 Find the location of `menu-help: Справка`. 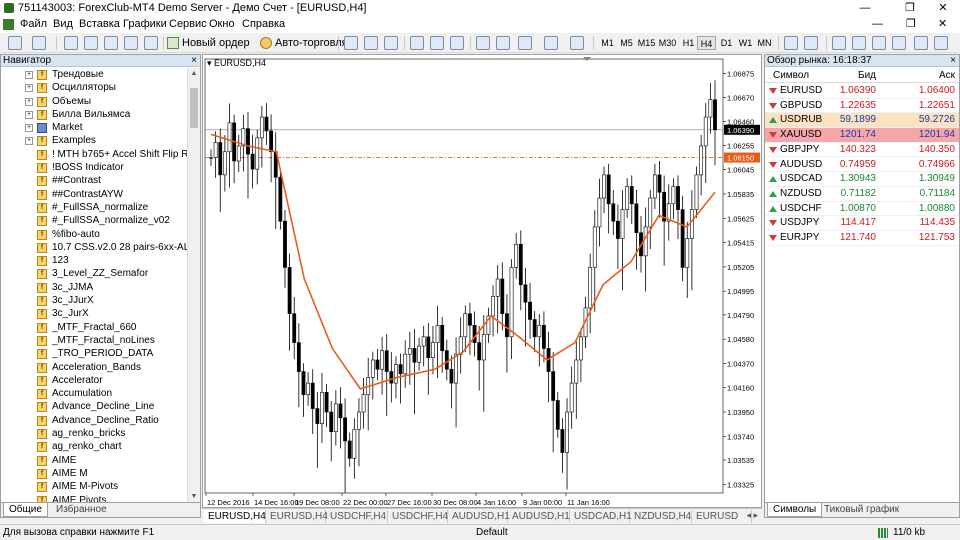

menu-help: Справка is located at coordinates (263, 24).